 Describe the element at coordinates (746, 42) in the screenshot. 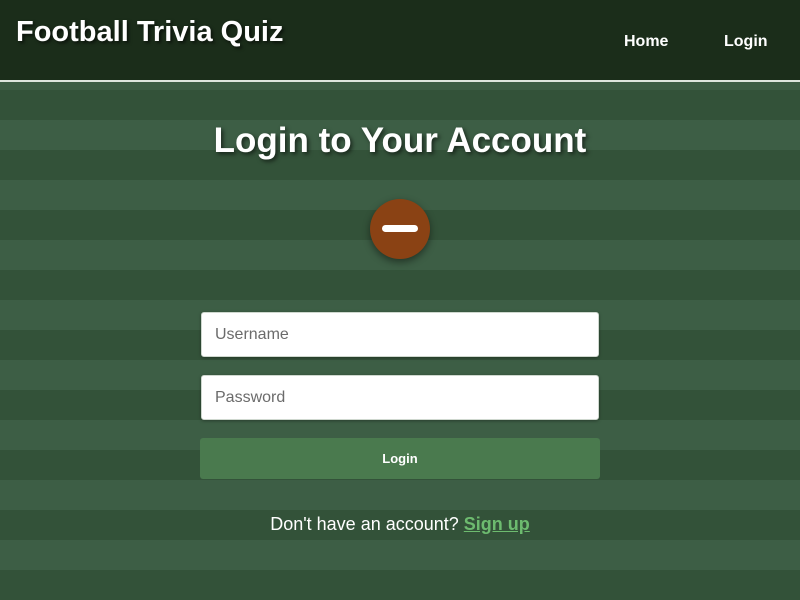

I see `nav-login-link: Login` at that location.